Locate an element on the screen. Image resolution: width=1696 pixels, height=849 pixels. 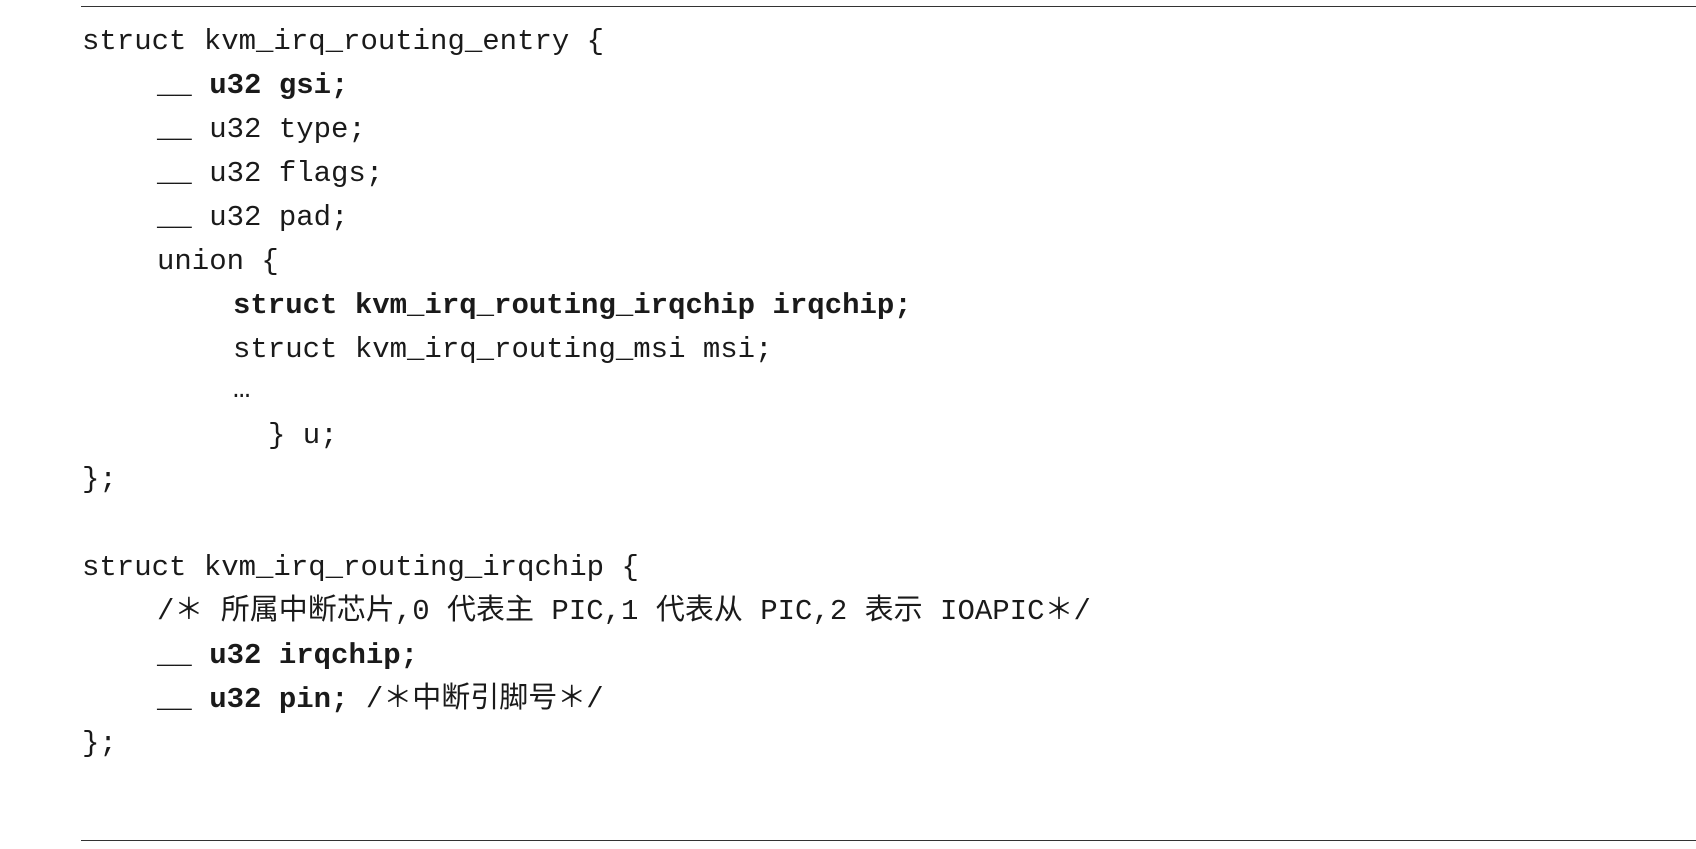
code-bold: u32 pin; is located at coordinates (279, 699).